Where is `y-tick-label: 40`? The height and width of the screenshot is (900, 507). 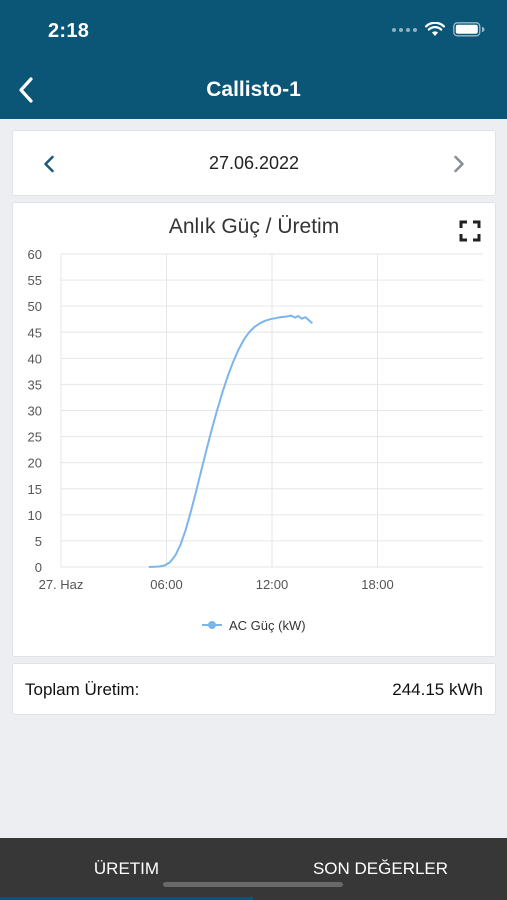
y-tick-label: 40 is located at coordinates (35, 358).